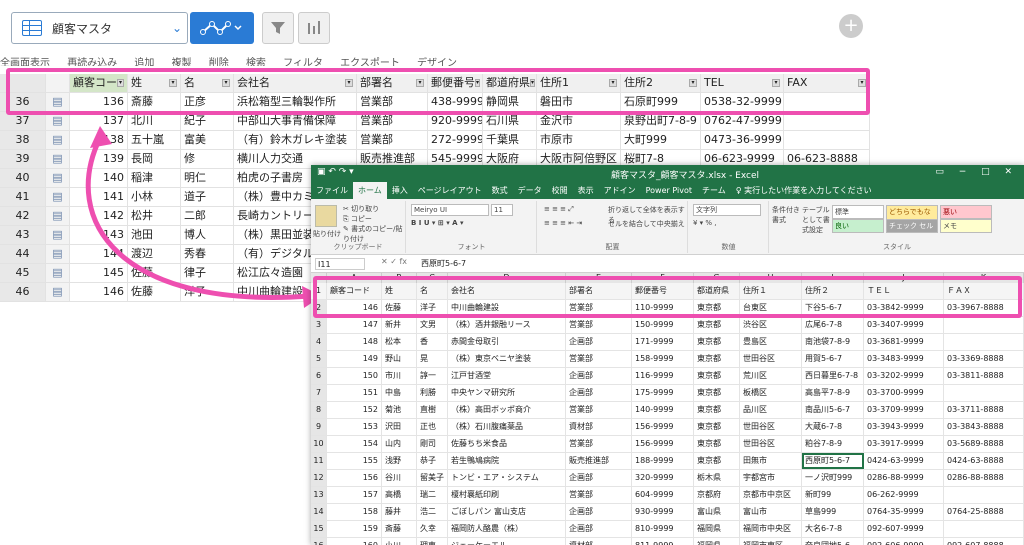 This screenshot has width=1024, height=545. What do you see at coordinates (340, 264) in the screenshot?
I see `name-box: I11` at bounding box center [340, 264].